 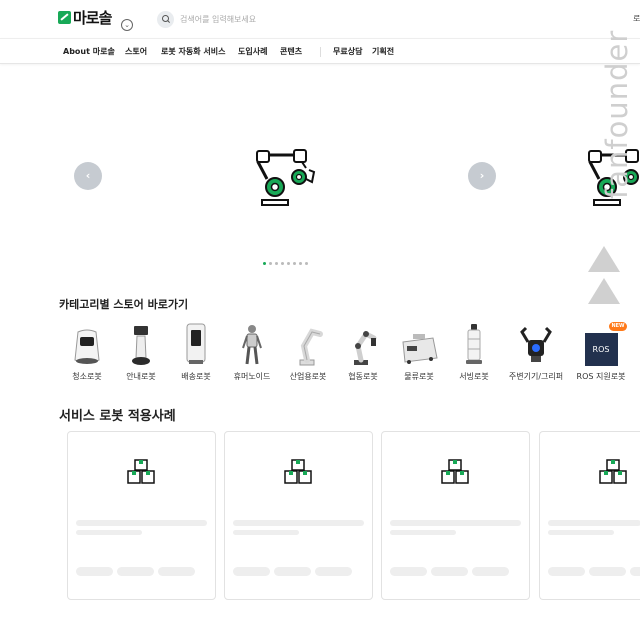 What do you see at coordinates (127, 25) in the screenshot?
I see `chevron-down-icon: ⌄` at bounding box center [127, 25].